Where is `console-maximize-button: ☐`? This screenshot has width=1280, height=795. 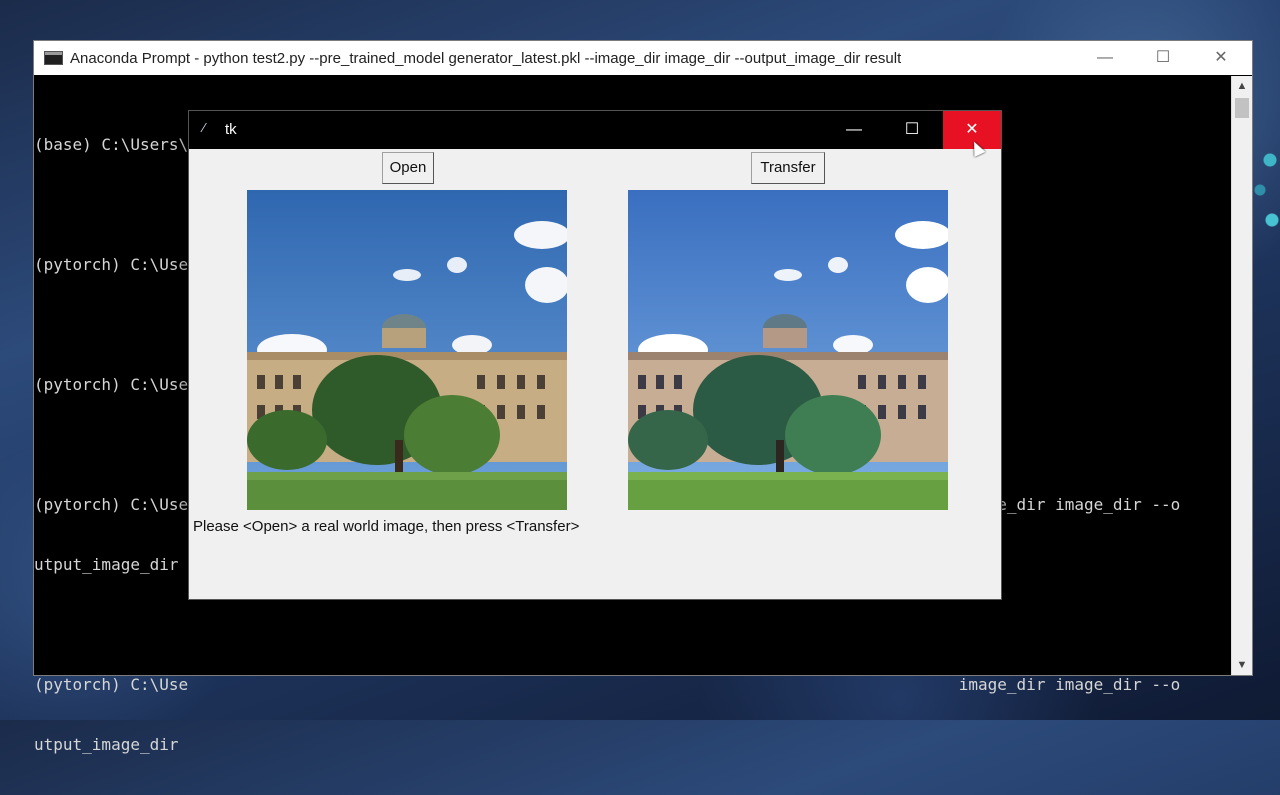 console-maximize-button: ☐ is located at coordinates (1163, 58).